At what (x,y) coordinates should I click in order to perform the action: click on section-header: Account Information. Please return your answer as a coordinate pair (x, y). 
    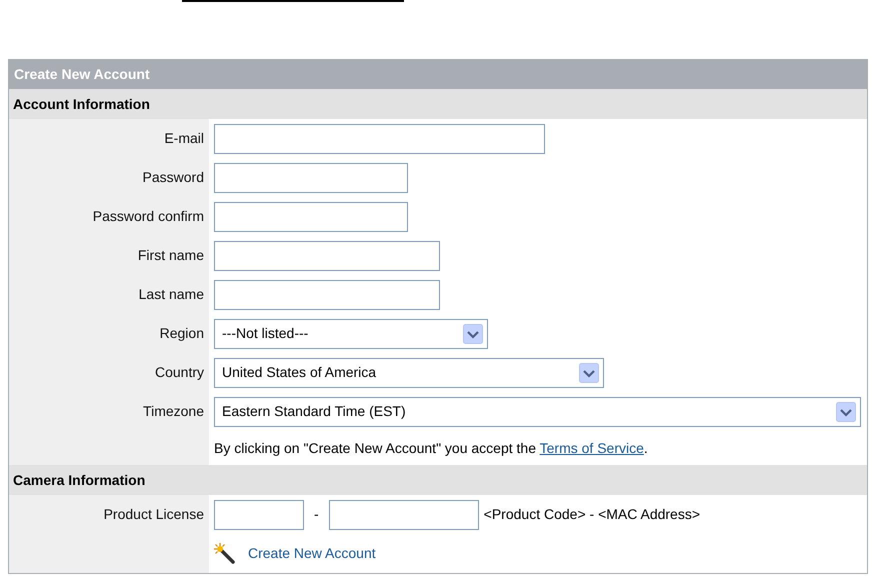
    Looking at the image, I should click on (438, 104).